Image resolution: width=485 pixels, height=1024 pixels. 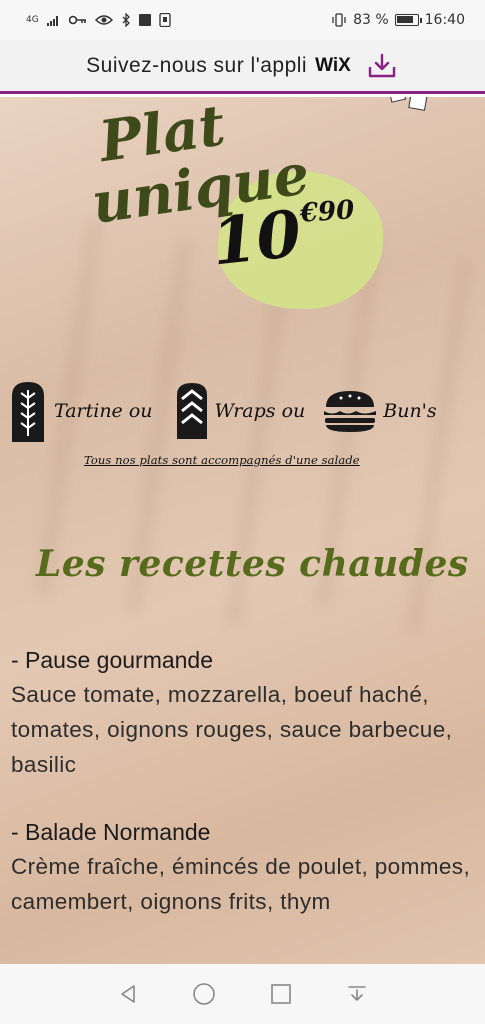 I want to click on wrap-icon, so click(x=191, y=411).